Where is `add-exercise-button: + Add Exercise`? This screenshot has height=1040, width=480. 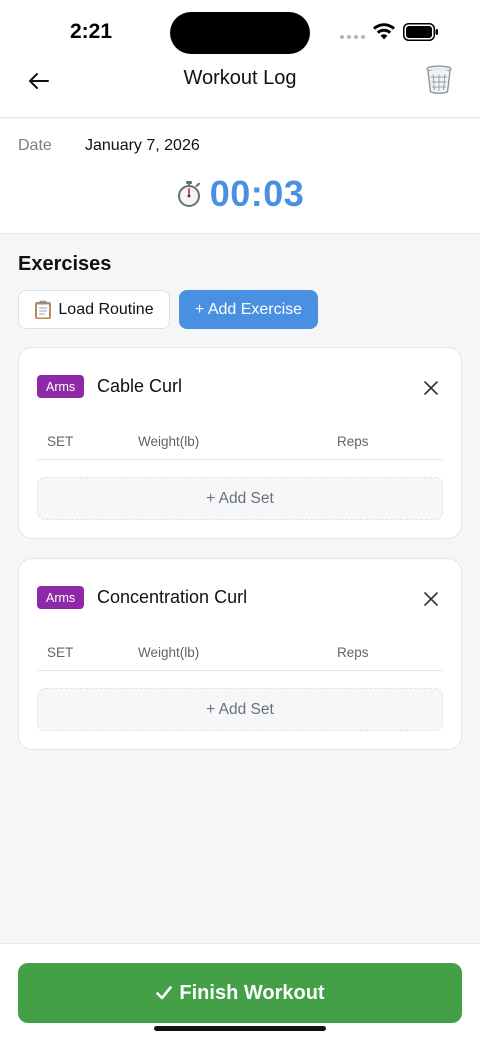
add-exercise-button: + Add Exercise is located at coordinates (248, 309).